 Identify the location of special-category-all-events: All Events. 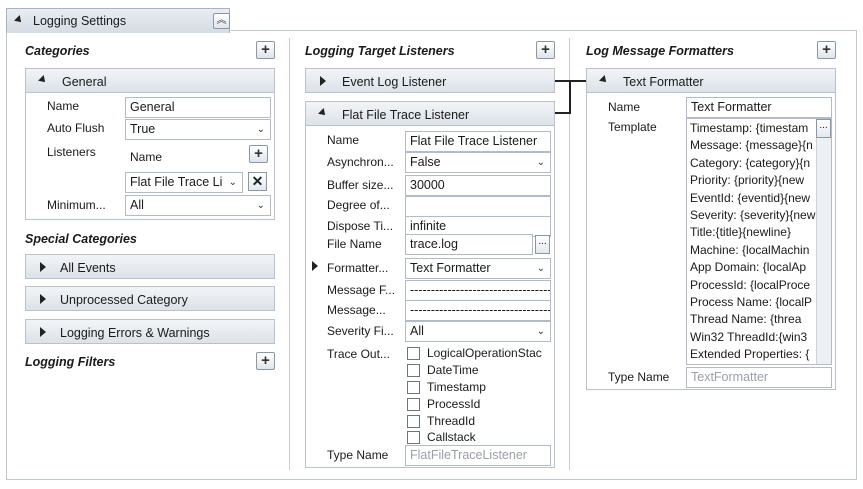
(150, 266).